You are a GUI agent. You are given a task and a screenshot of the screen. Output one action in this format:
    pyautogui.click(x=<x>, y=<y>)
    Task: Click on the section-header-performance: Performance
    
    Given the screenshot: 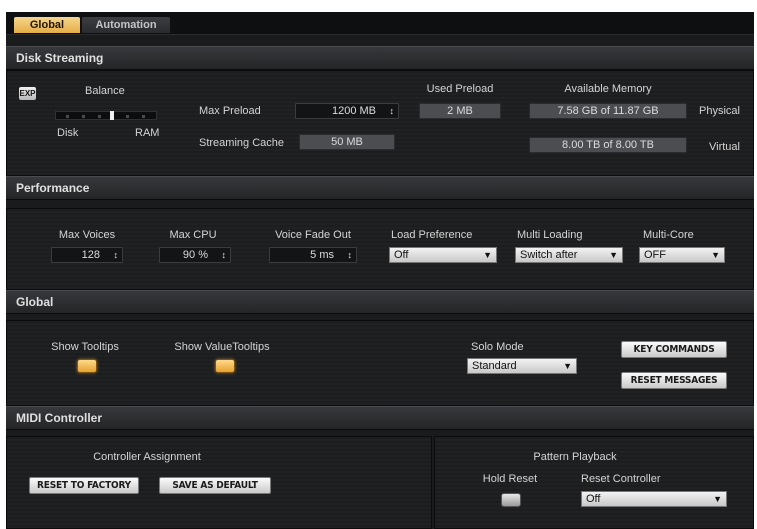 What is the action you would take?
    pyautogui.click(x=380, y=188)
    